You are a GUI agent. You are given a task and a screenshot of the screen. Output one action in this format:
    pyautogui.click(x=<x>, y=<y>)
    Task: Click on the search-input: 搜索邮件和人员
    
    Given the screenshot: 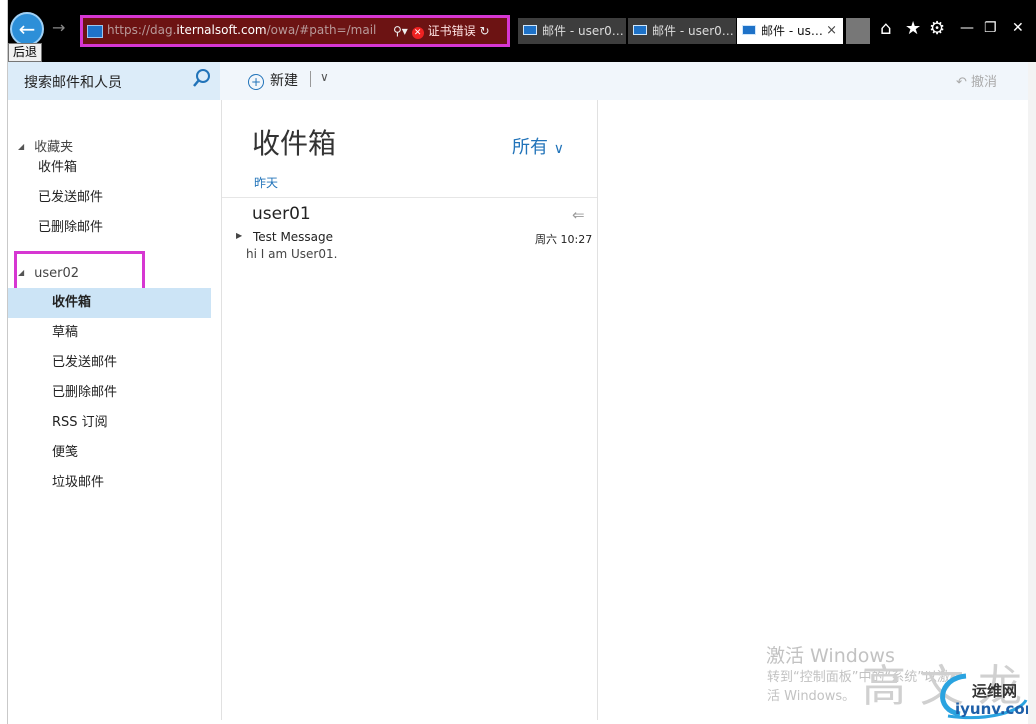 What is the action you would take?
    pyautogui.click(x=114, y=81)
    